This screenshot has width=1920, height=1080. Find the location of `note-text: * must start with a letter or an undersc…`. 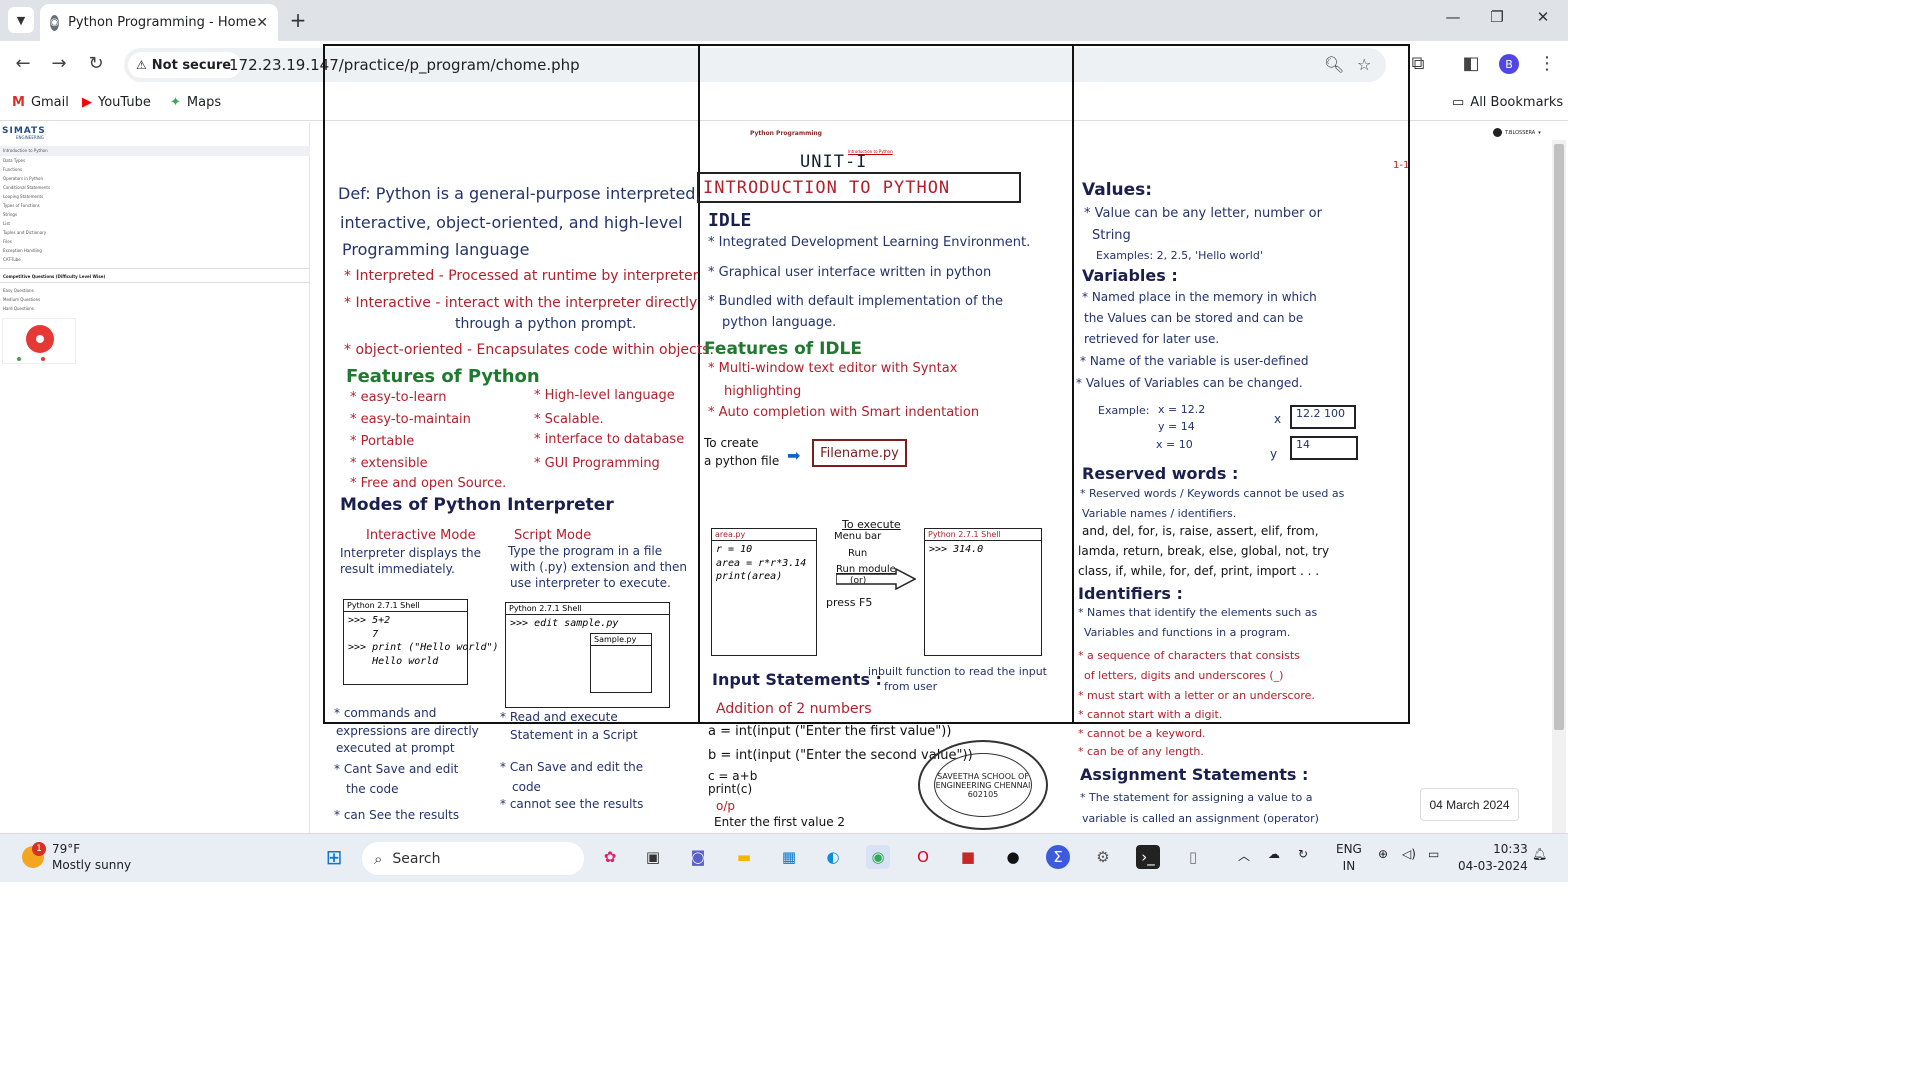

note-text: * must start with a letter or an undersc… is located at coordinates (1196, 695).